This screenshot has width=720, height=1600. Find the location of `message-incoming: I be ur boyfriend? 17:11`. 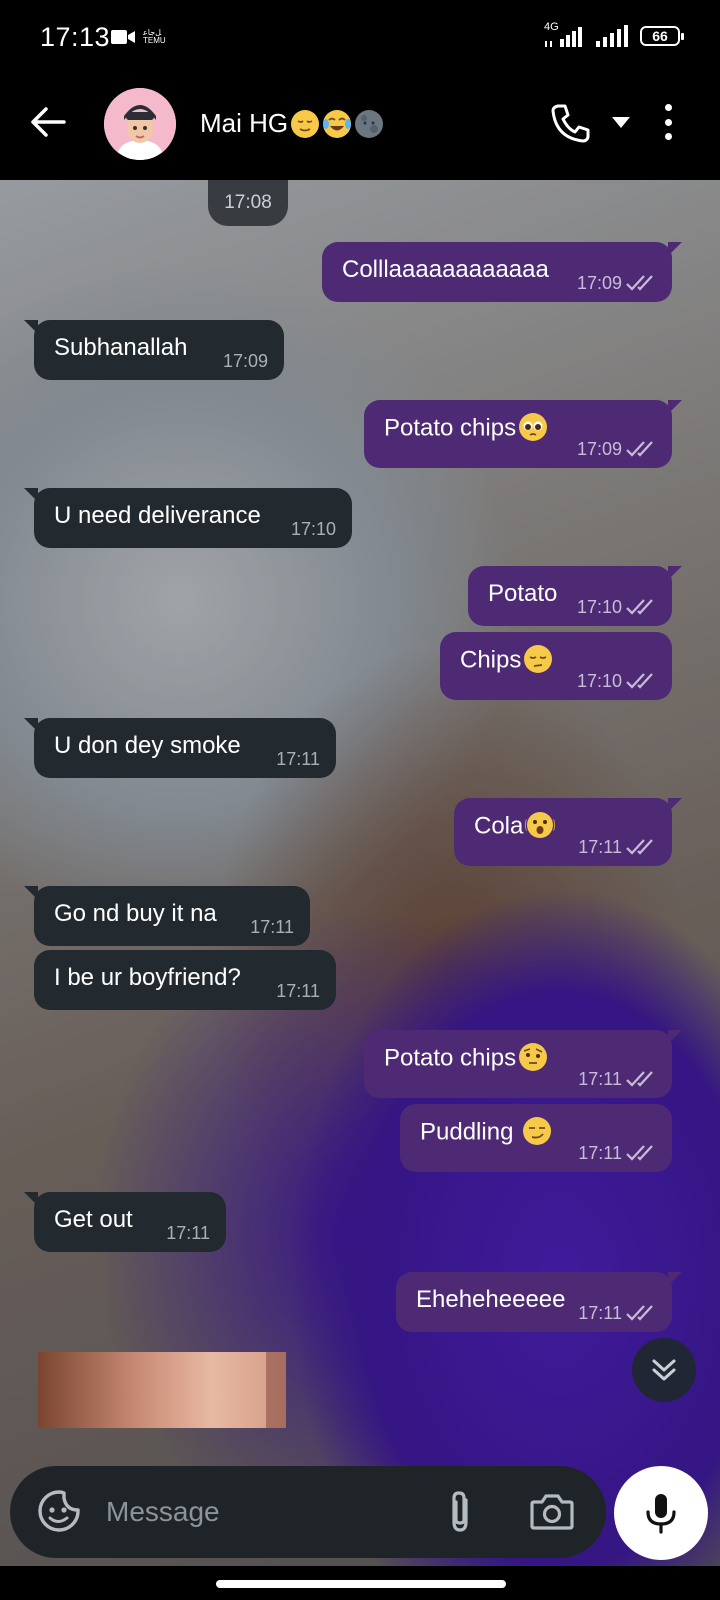

message-incoming: I be ur boyfriend? 17:11 is located at coordinates (185, 980).